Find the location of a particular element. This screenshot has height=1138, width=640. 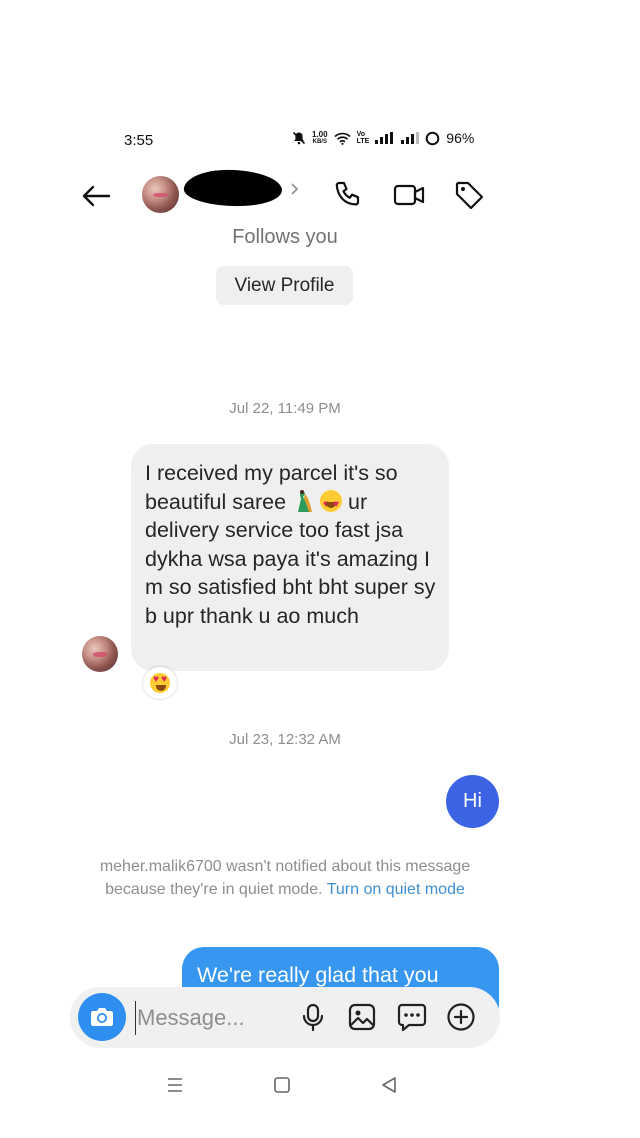

plus-icon is located at coordinates (461, 1017).